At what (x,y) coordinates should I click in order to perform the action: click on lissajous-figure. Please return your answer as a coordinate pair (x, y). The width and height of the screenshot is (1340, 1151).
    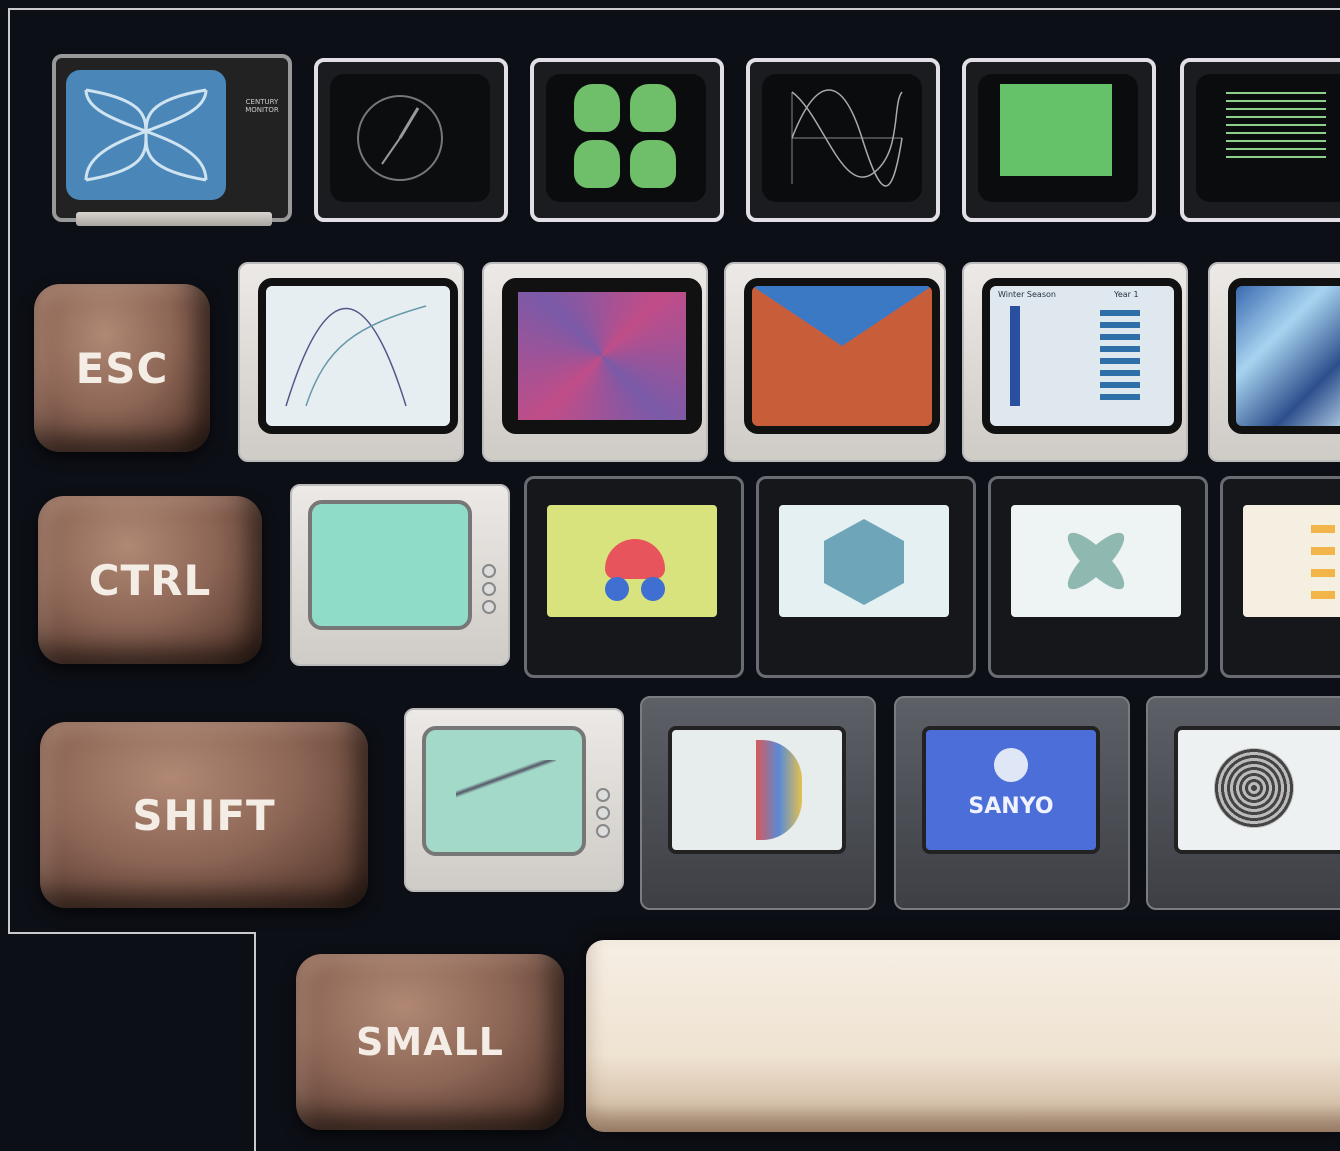
    Looking at the image, I should click on (146, 135).